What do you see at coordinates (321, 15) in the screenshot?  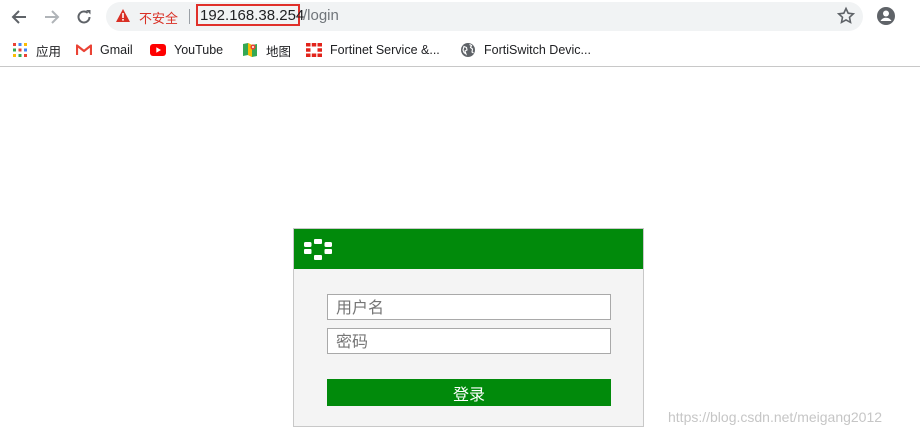 I see `url-path: /login` at bounding box center [321, 15].